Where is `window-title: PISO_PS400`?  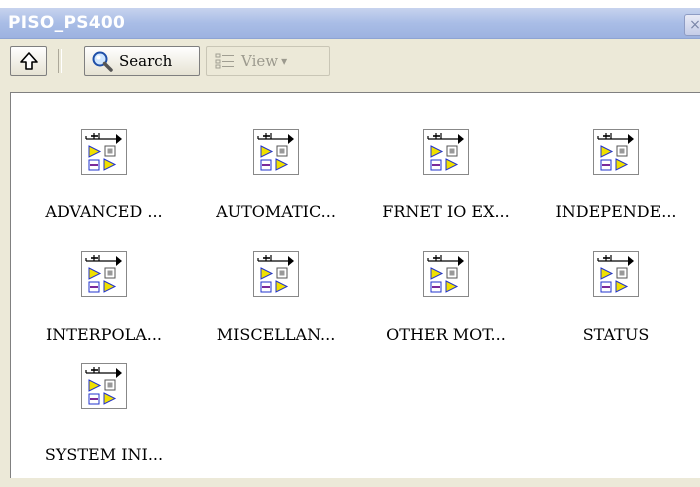 window-title: PISO_PS400 is located at coordinates (67, 23).